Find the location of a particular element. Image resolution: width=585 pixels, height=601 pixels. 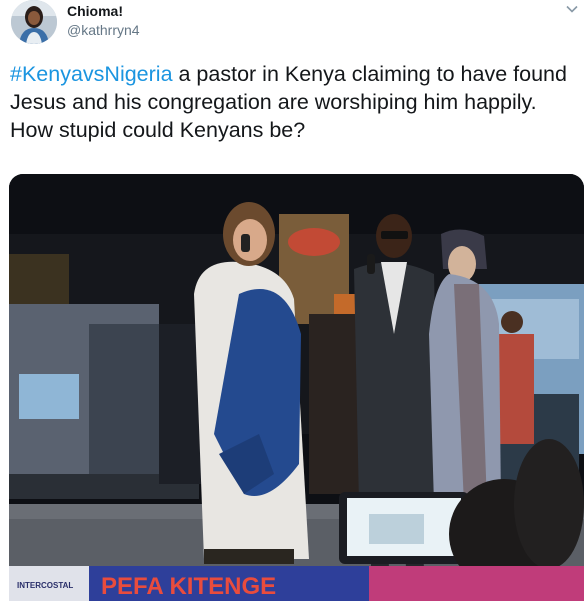

avatar is located at coordinates (34, 22).